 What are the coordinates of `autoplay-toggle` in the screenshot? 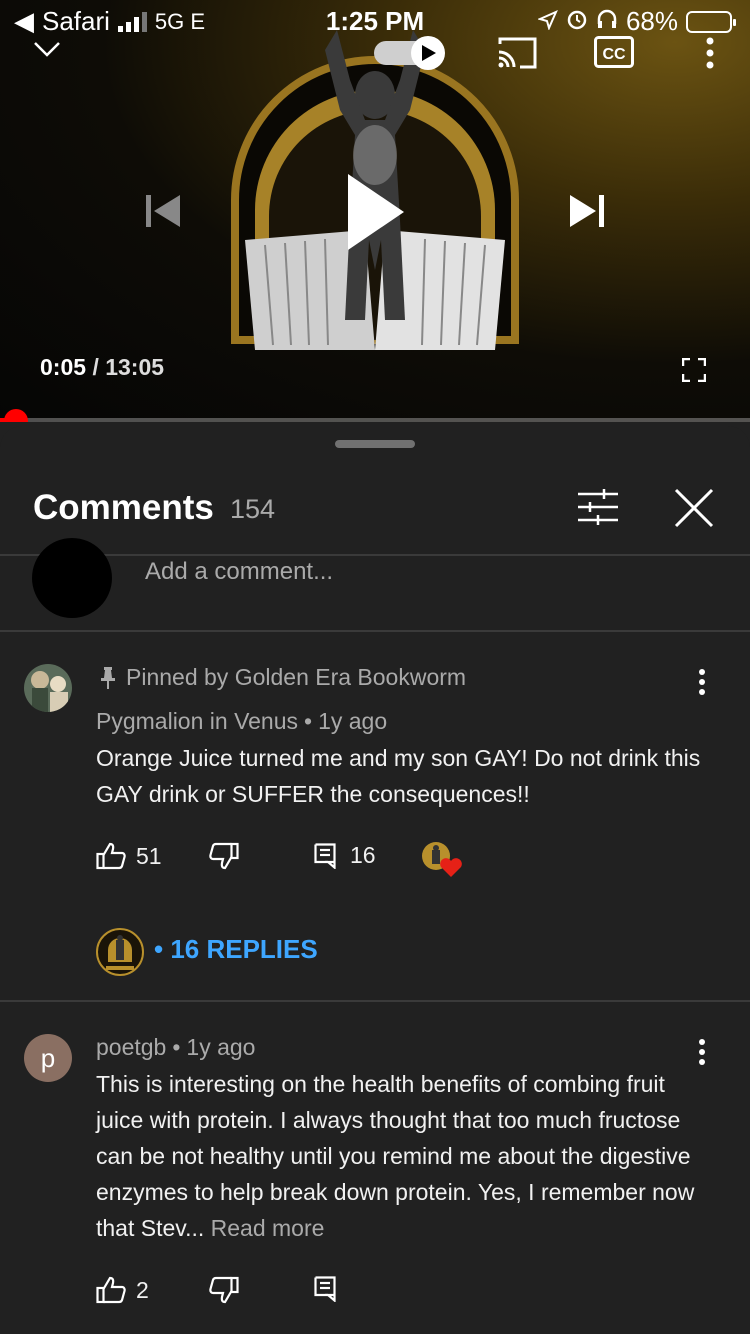 It's located at (411, 53).